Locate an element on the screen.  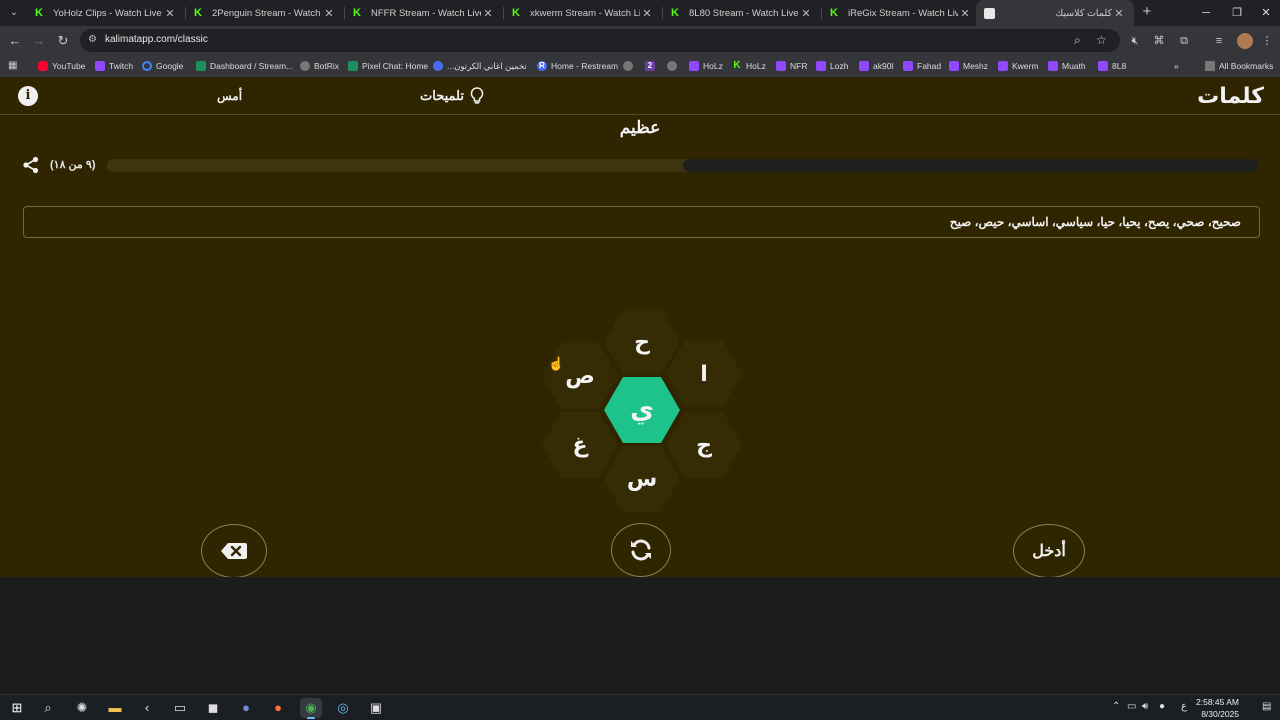
terminal-icon: ▭ is located at coordinates (180, 708).